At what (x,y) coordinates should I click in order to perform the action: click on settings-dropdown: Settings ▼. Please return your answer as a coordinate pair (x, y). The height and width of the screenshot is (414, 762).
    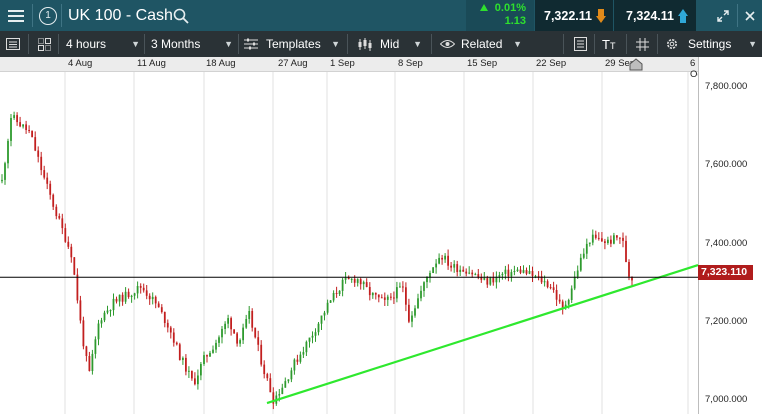
    Looking at the image, I should click on (711, 44).